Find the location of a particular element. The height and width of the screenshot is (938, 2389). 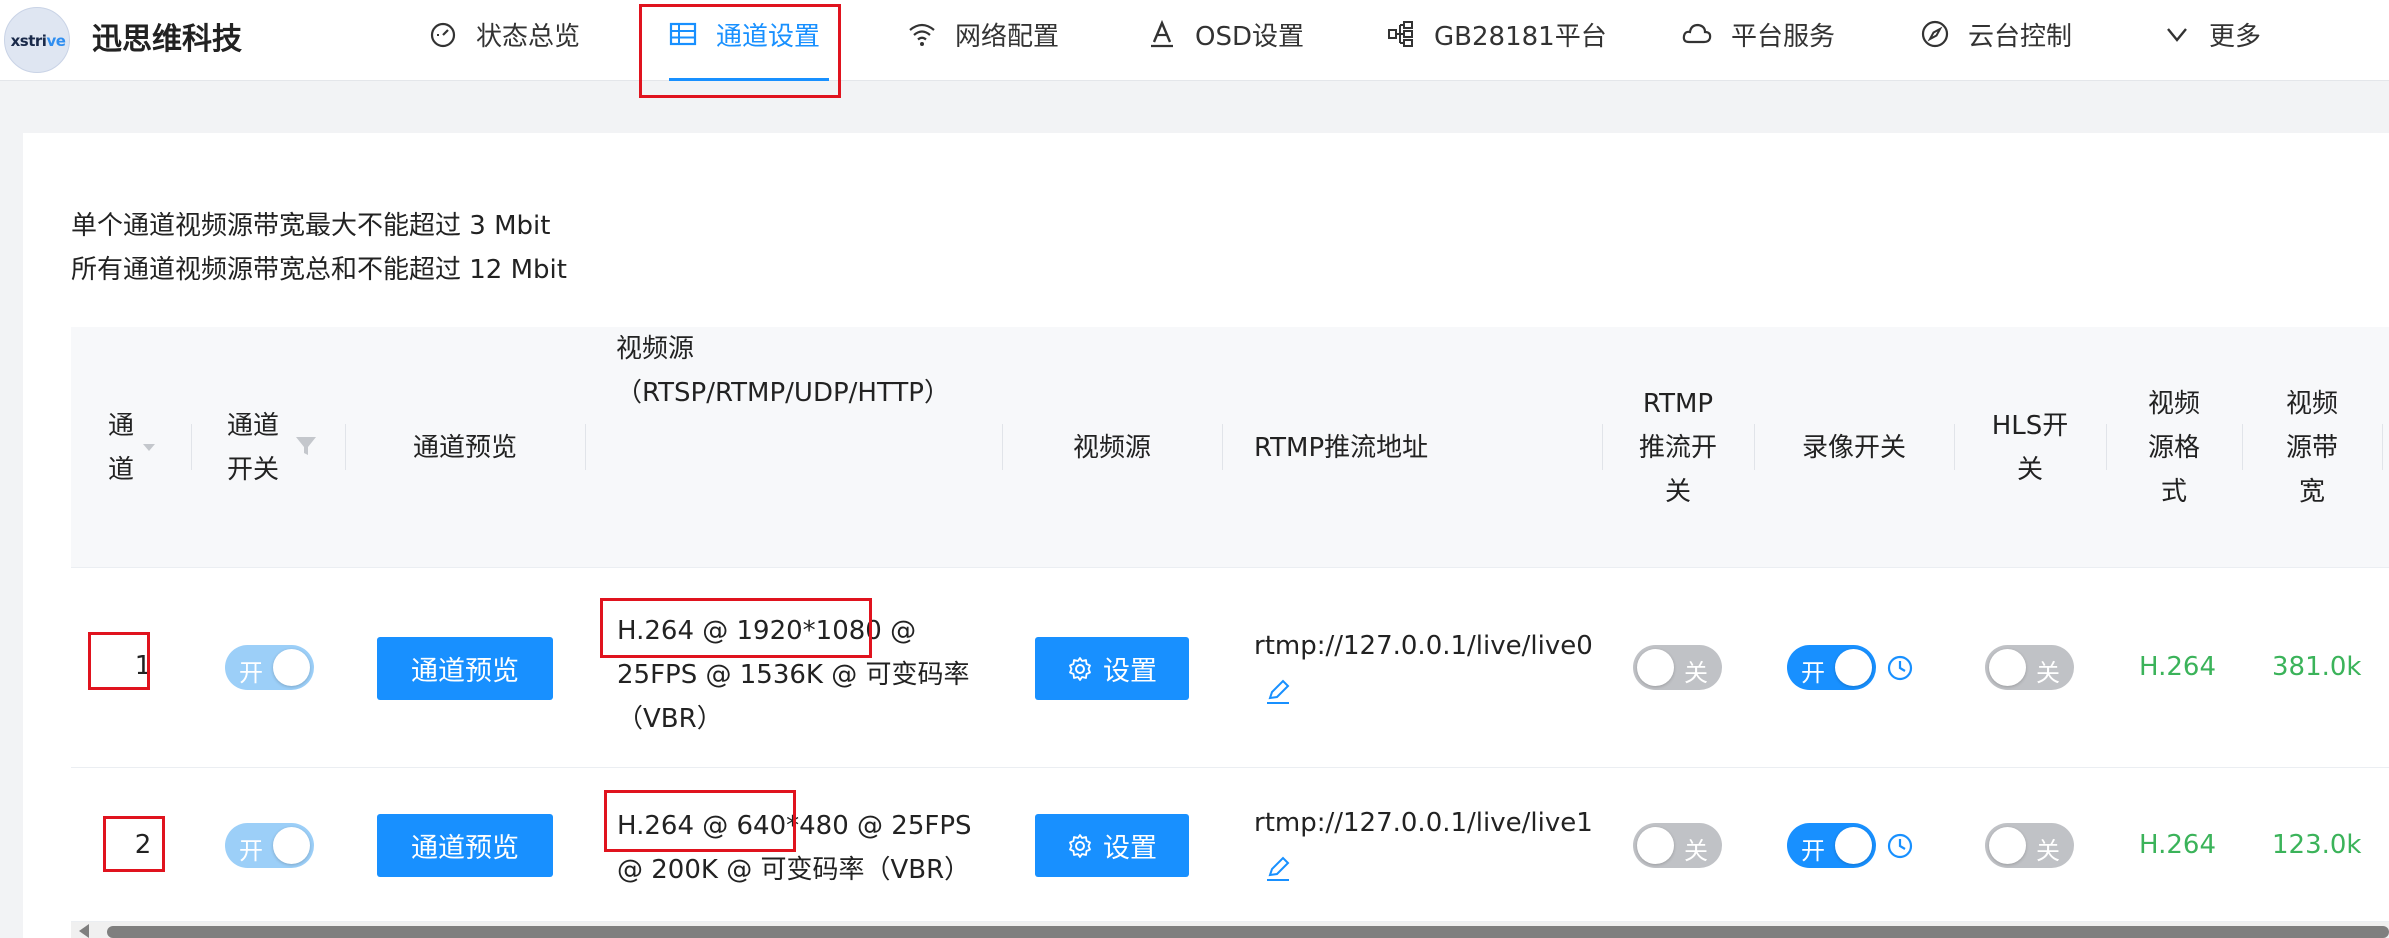

dashboard-icon is located at coordinates (443, 35).